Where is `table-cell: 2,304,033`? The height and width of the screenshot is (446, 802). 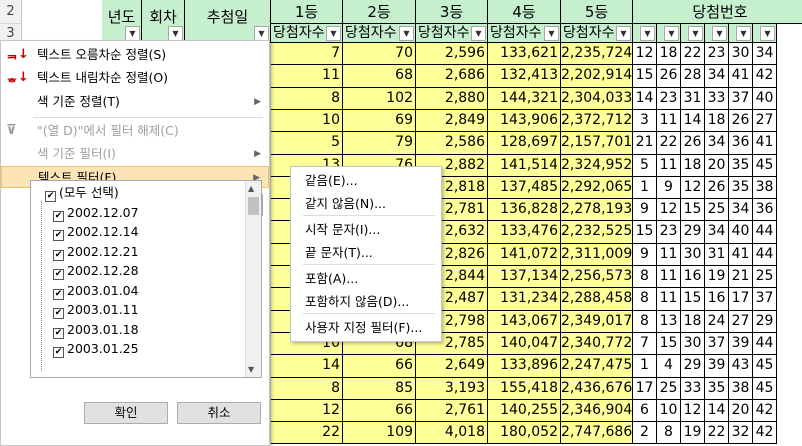 table-cell: 2,304,033 is located at coordinates (597, 99).